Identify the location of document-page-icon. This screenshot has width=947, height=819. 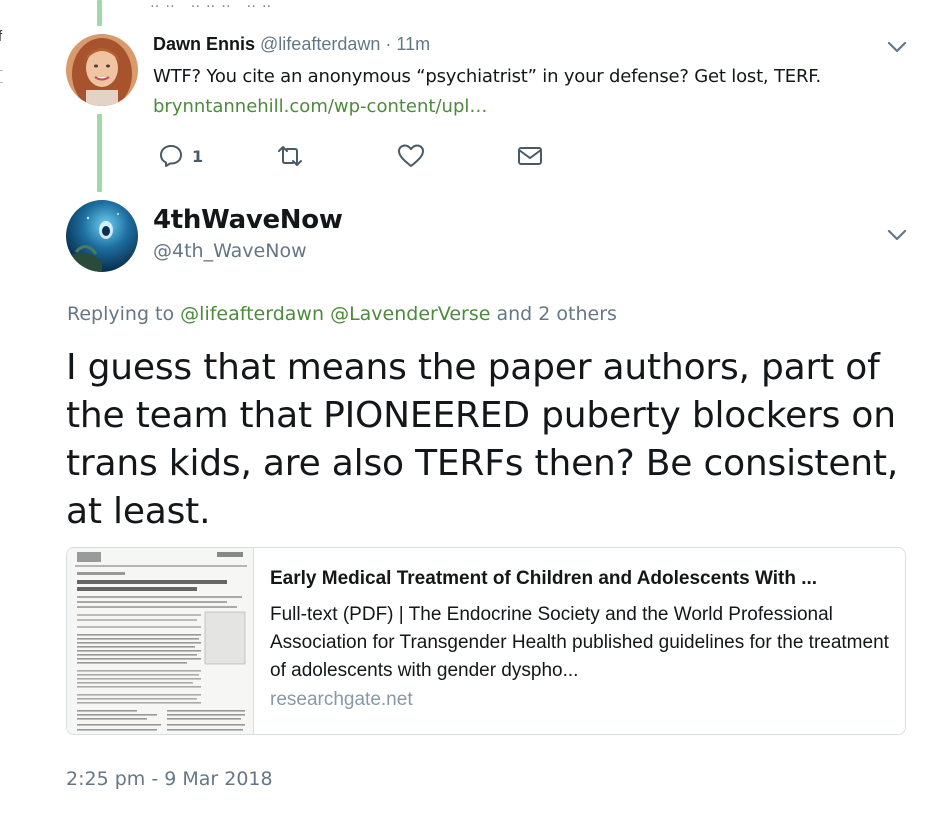
(160, 641).